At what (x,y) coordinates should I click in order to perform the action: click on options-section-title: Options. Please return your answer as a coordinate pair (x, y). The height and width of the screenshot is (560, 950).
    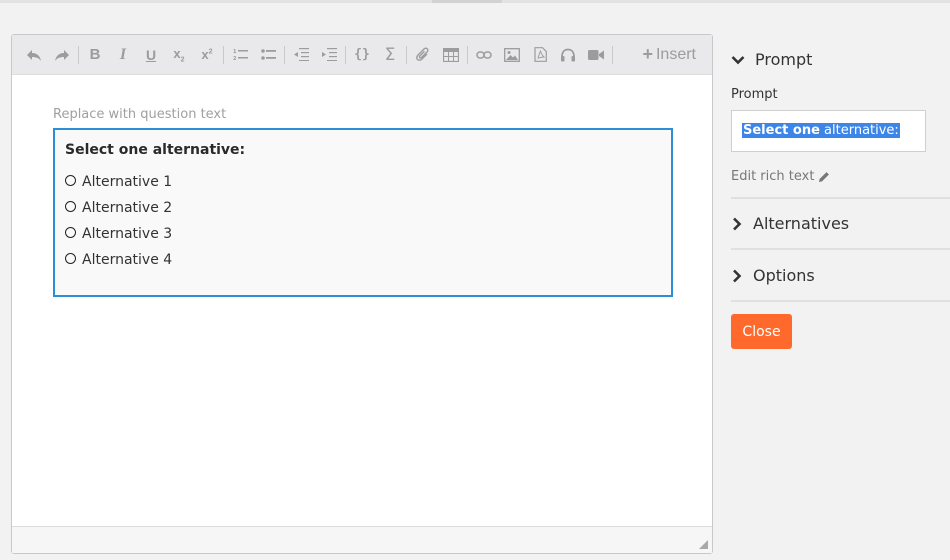
    Looking at the image, I should click on (784, 275).